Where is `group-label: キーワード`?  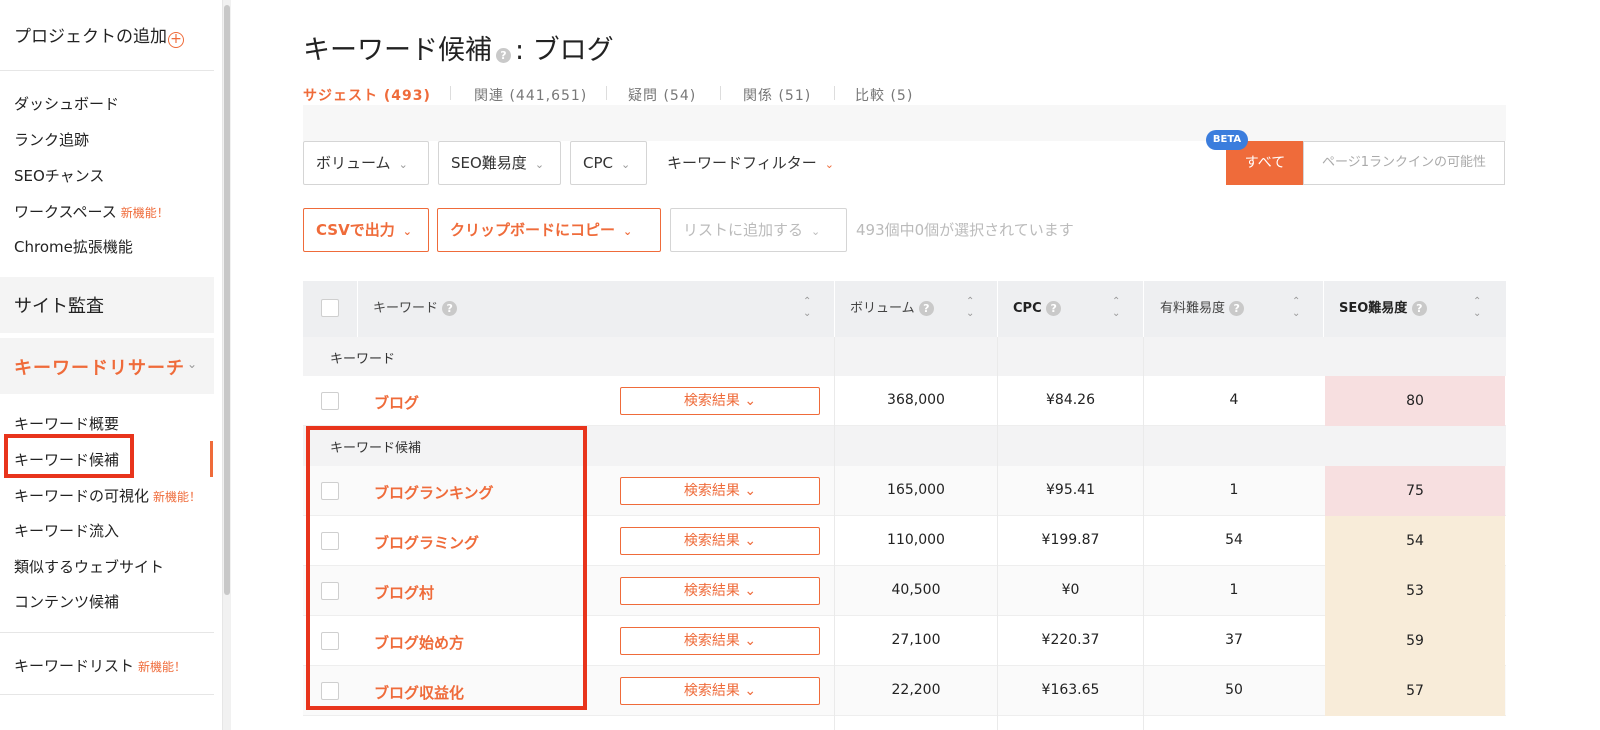 group-label: キーワード is located at coordinates (363, 359).